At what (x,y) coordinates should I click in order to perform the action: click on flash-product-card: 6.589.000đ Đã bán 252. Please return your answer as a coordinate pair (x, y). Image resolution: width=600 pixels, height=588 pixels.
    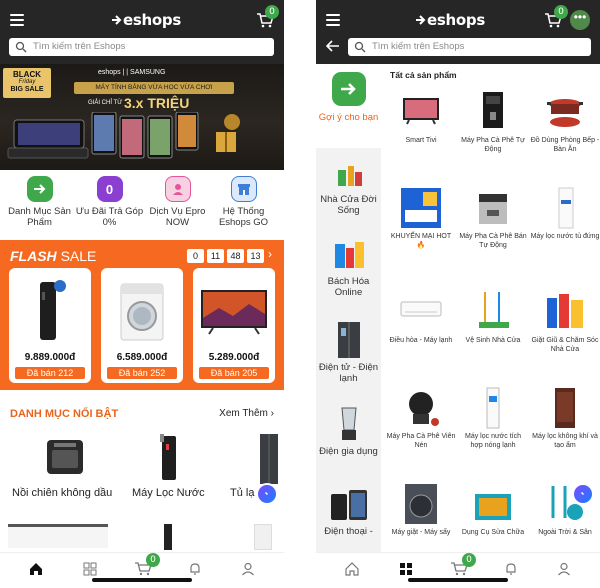
    Looking at the image, I should click on (142, 325).